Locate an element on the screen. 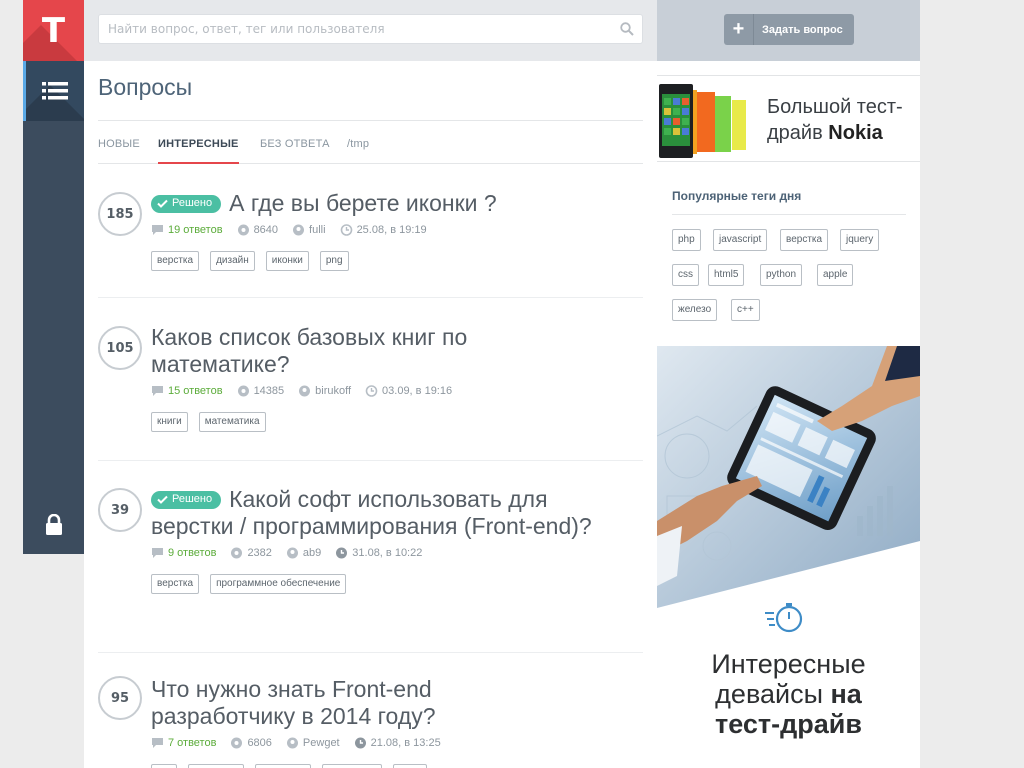 The image size is (1024, 768). question-title: Каков список базовых книг по математике? is located at coordinates (361, 351).